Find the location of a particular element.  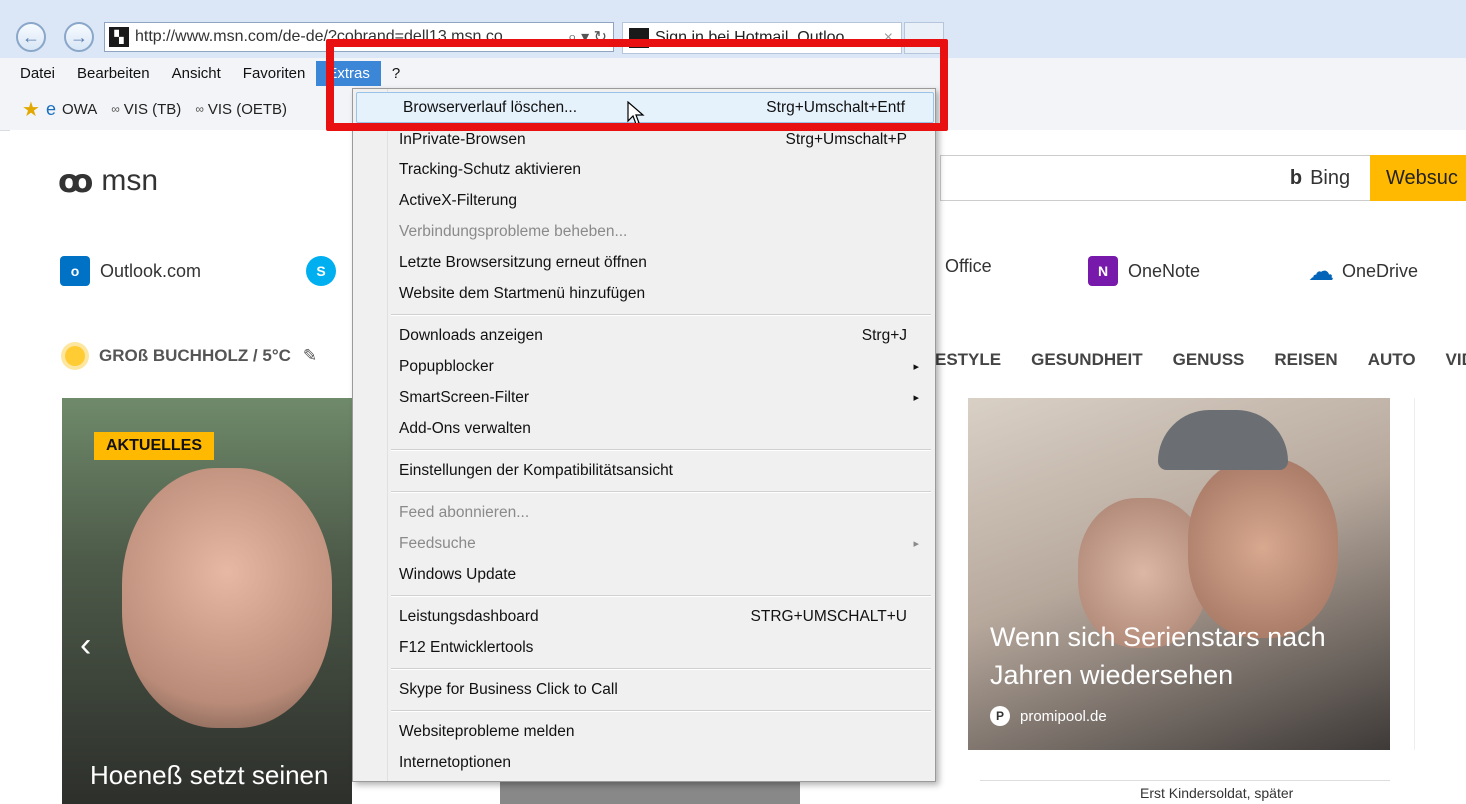

menu-item-label: SmartScreen-Filter is located at coordinates (464, 397).